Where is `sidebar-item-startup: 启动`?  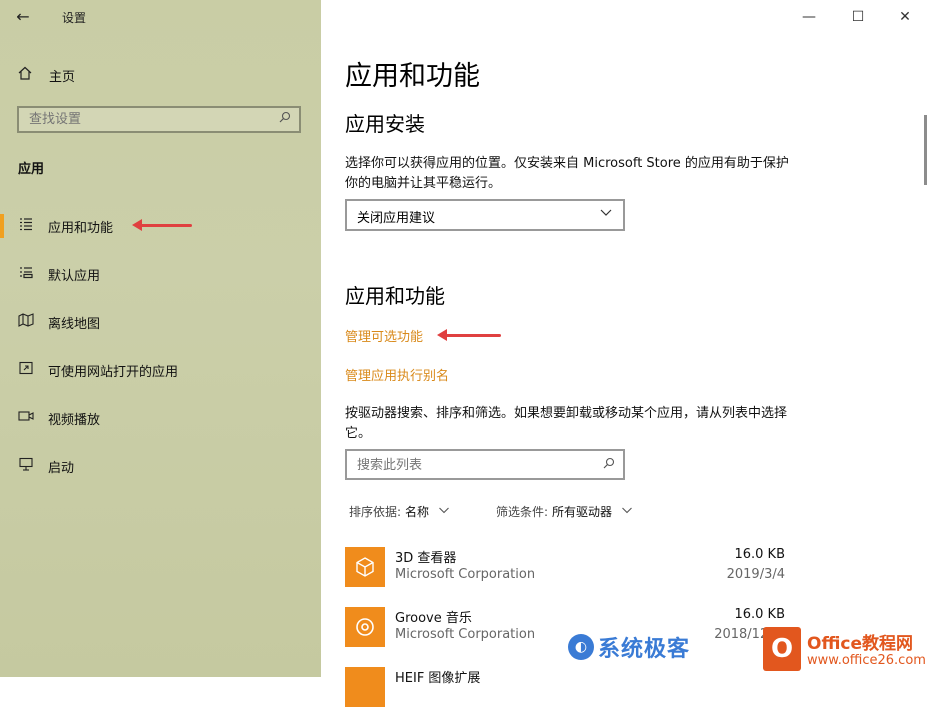 sidebar-item-startup: 启动 is located at coordinates (160, 466).